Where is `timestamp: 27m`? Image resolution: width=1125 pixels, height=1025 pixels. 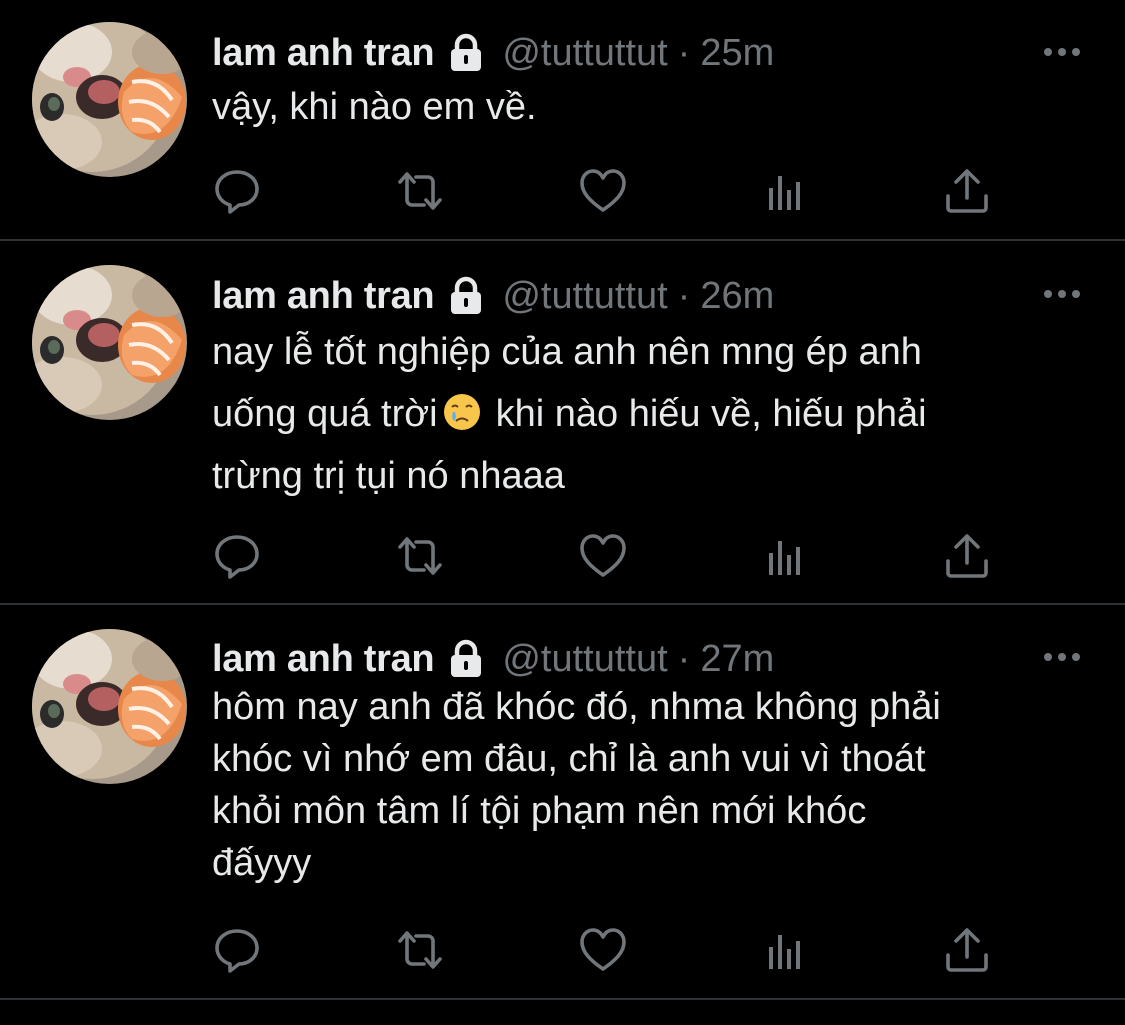 timestamp: 27m is located at coordinates (737, 659).